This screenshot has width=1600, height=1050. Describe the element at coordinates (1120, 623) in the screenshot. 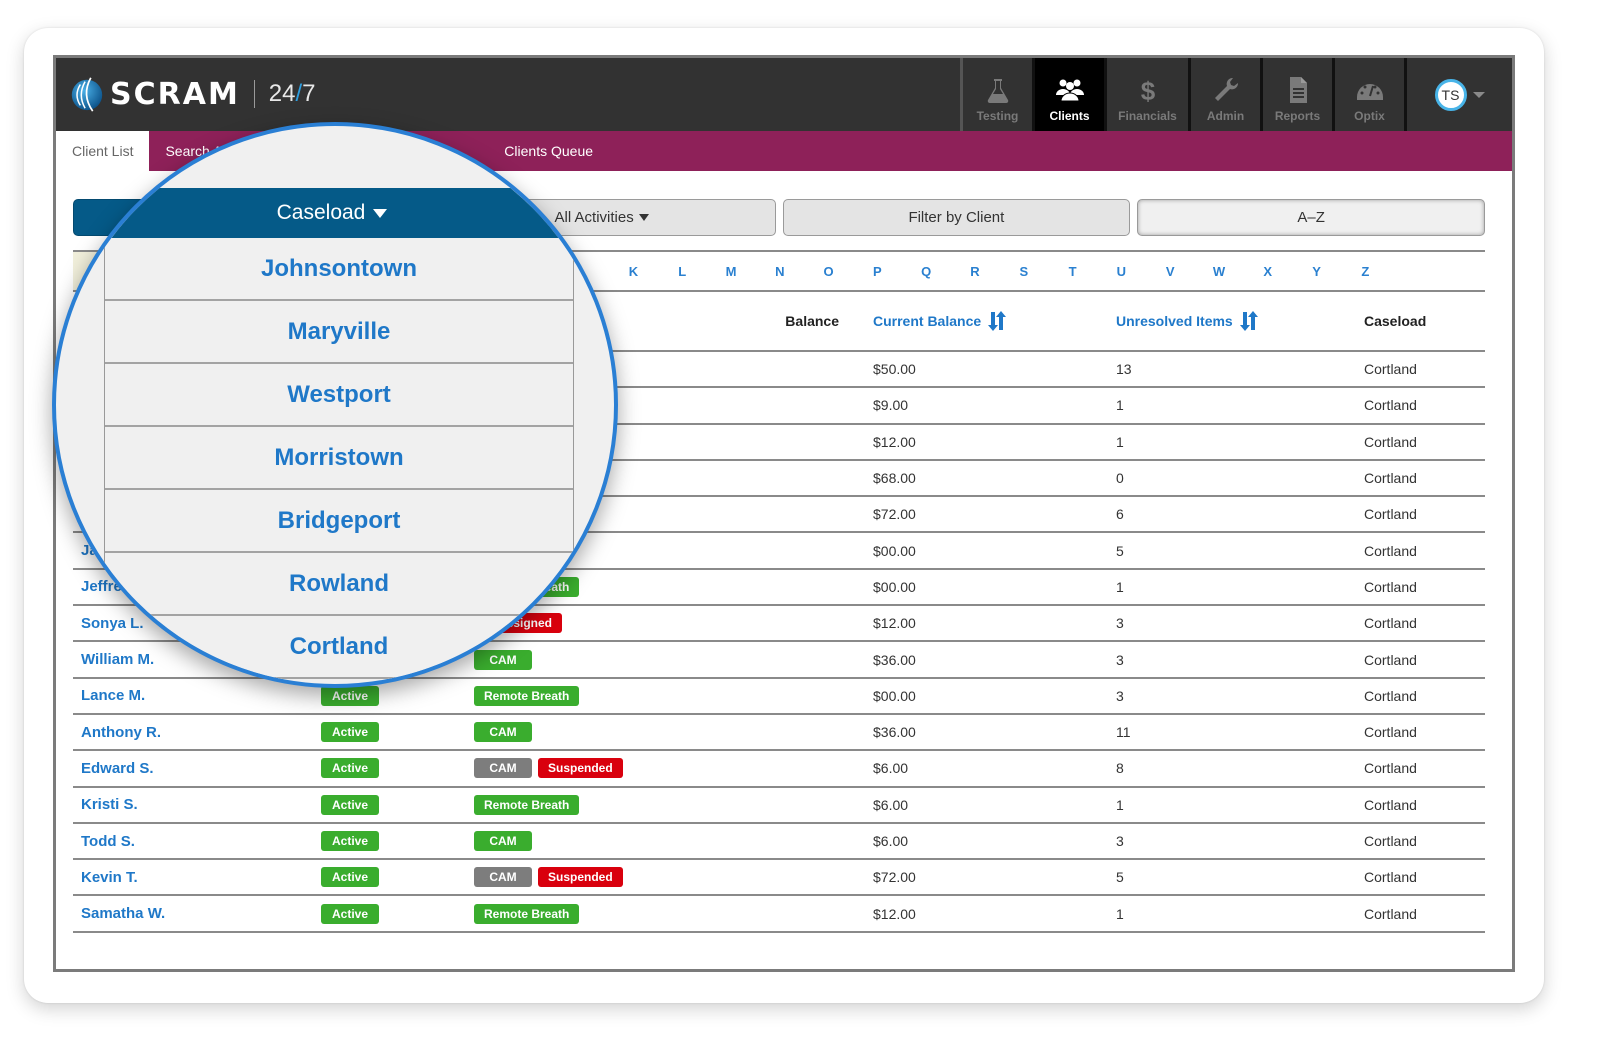

I see `cell-unresolved: 3` at that location.